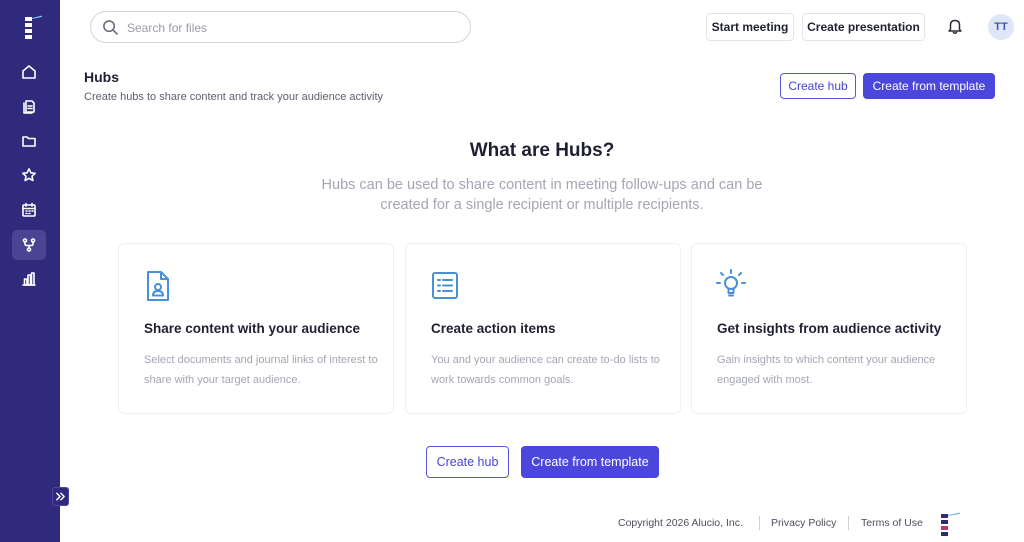 The image size is (1024, 542). I want to click on nav-analytics, so click(29, 279).